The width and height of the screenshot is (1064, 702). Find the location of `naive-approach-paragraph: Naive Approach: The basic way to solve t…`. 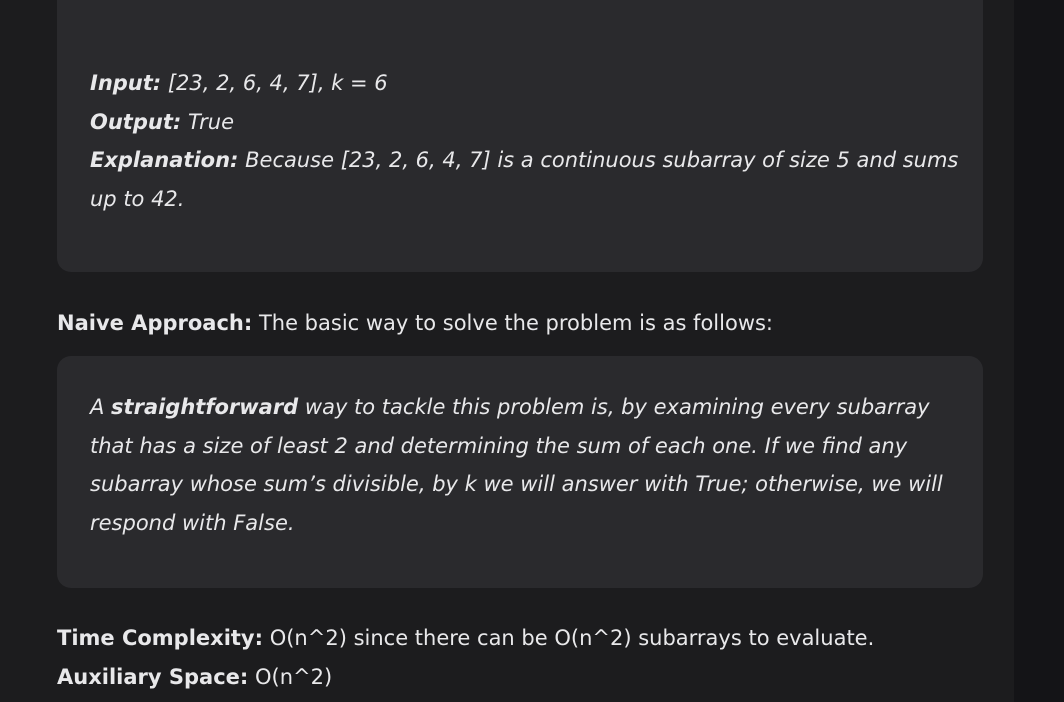

naive-approach-paragraph: Naive Approach: The basic way to solve t… is located at coordinates (415, 323).